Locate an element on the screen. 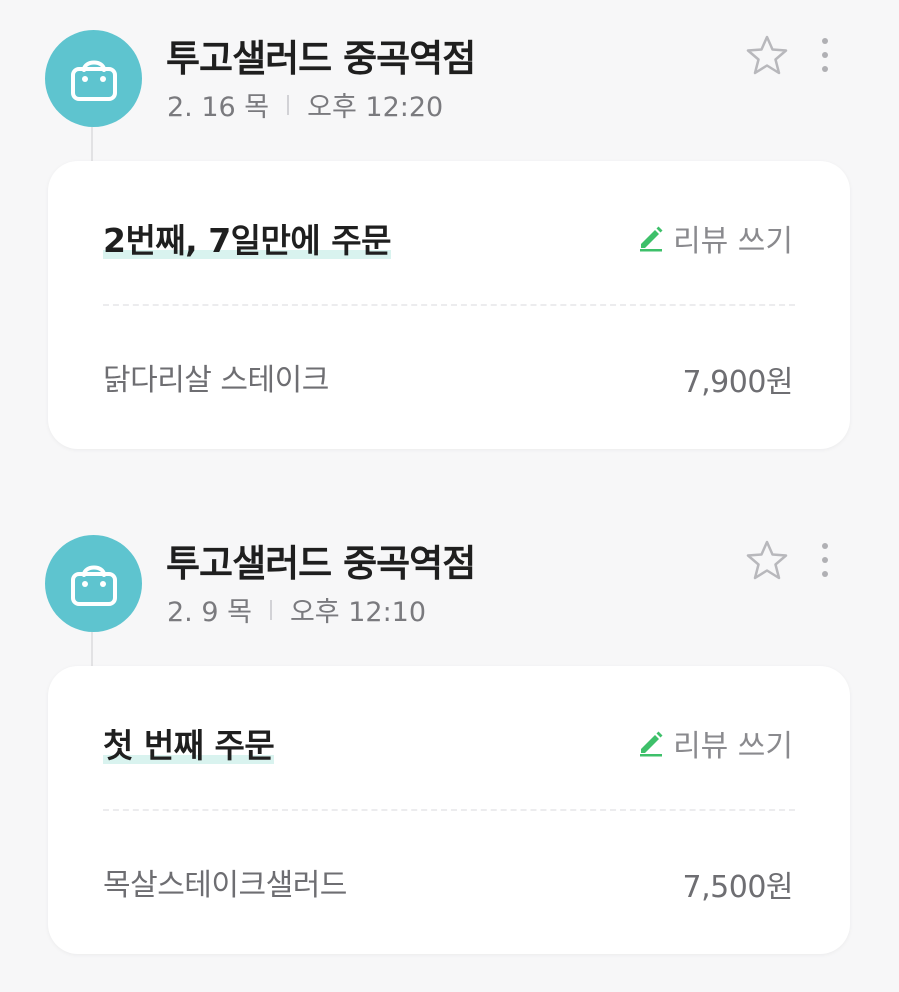 This screenshot has height=992, width=899. order-date: 2. 9 목 is located at coordinates (209, 612).